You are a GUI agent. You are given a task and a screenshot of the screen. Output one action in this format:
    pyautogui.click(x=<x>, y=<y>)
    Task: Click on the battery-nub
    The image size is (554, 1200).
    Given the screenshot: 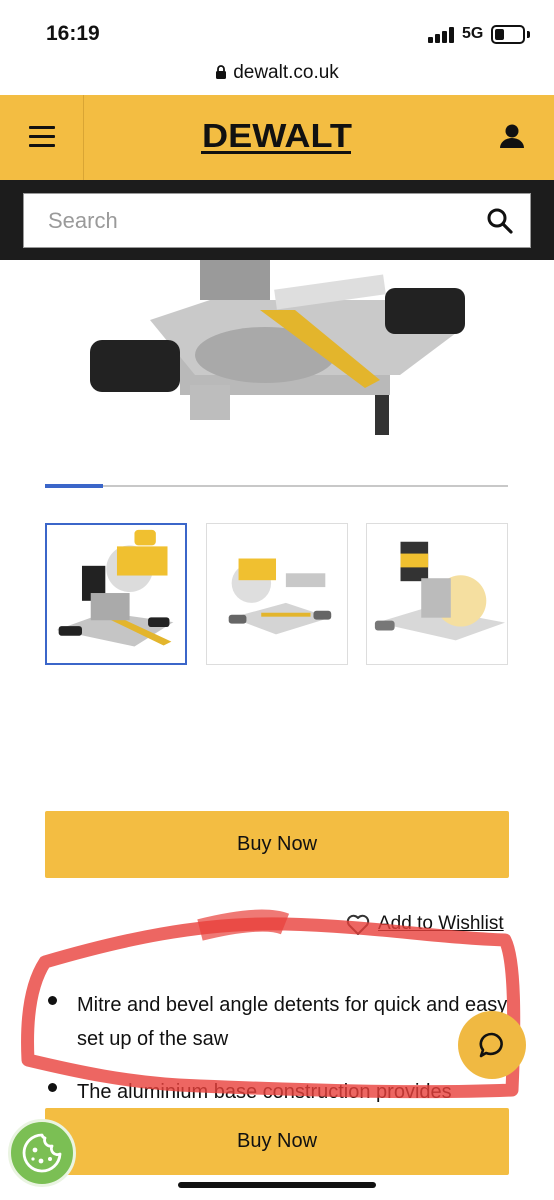 What is the action you would take?
    pyautogui.click(x=528, y=34)
    